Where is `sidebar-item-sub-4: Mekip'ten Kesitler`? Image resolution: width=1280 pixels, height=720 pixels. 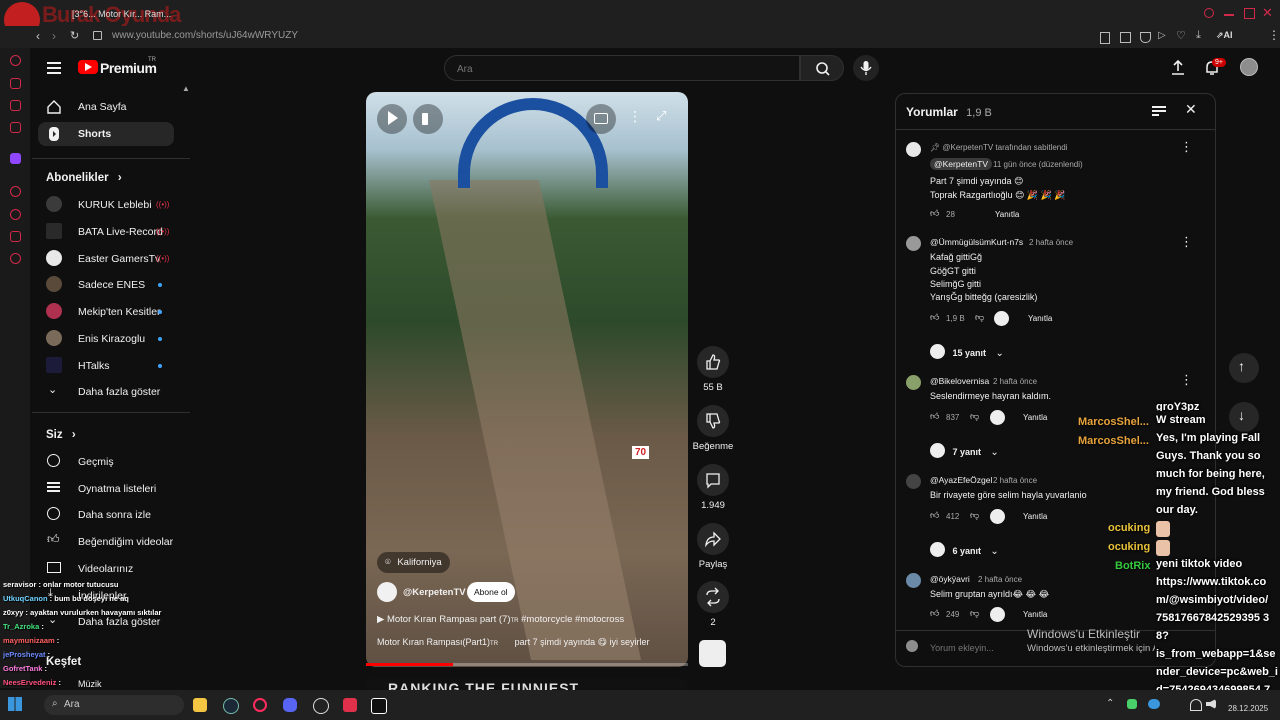
sidebar-item-sub-4: Mekip'ten Kesitler is located at coordinates (111, 312).